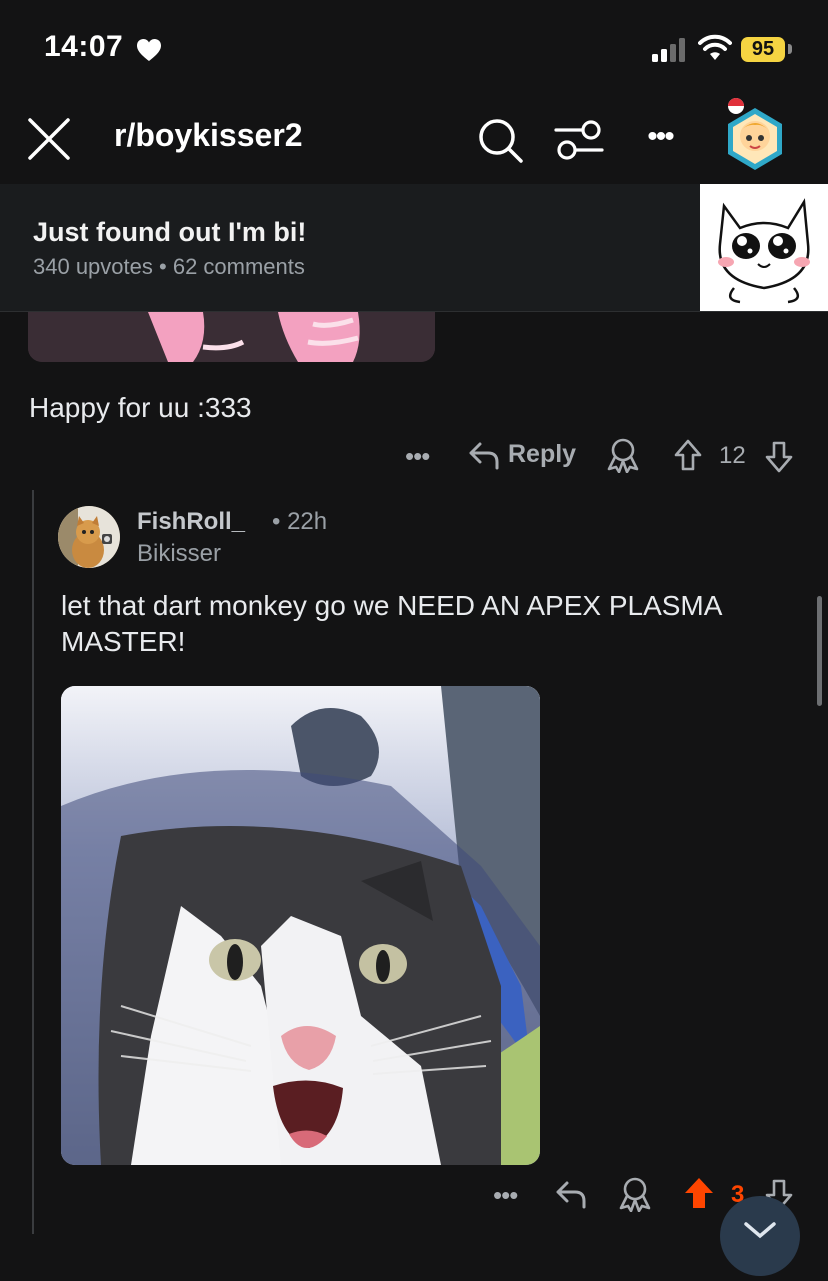  What do you see at coordinates (33, 862) in the screenshot?
I see `thread-line` at bounding box center [33, 862].